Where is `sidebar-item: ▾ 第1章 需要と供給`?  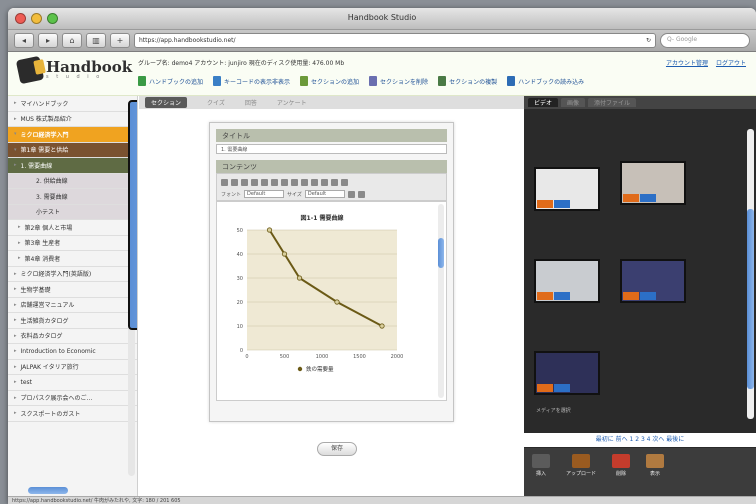 sidebar-item: ▾ 第1章 需要と供給 is located at coordinates (72, 150).